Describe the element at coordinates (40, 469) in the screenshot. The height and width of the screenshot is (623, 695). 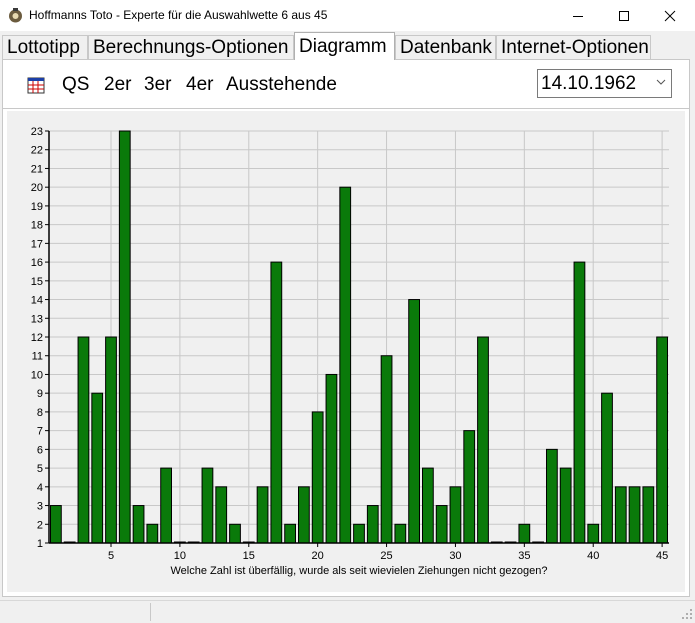
I see `y-tick-label: 5` at that location.